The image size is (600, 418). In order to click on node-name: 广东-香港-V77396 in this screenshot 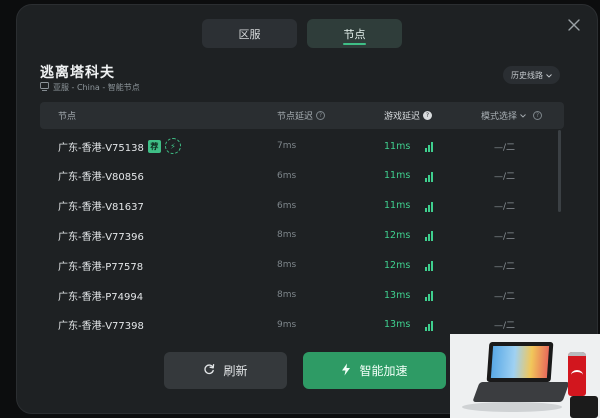, I will do `click(101, 237)`.